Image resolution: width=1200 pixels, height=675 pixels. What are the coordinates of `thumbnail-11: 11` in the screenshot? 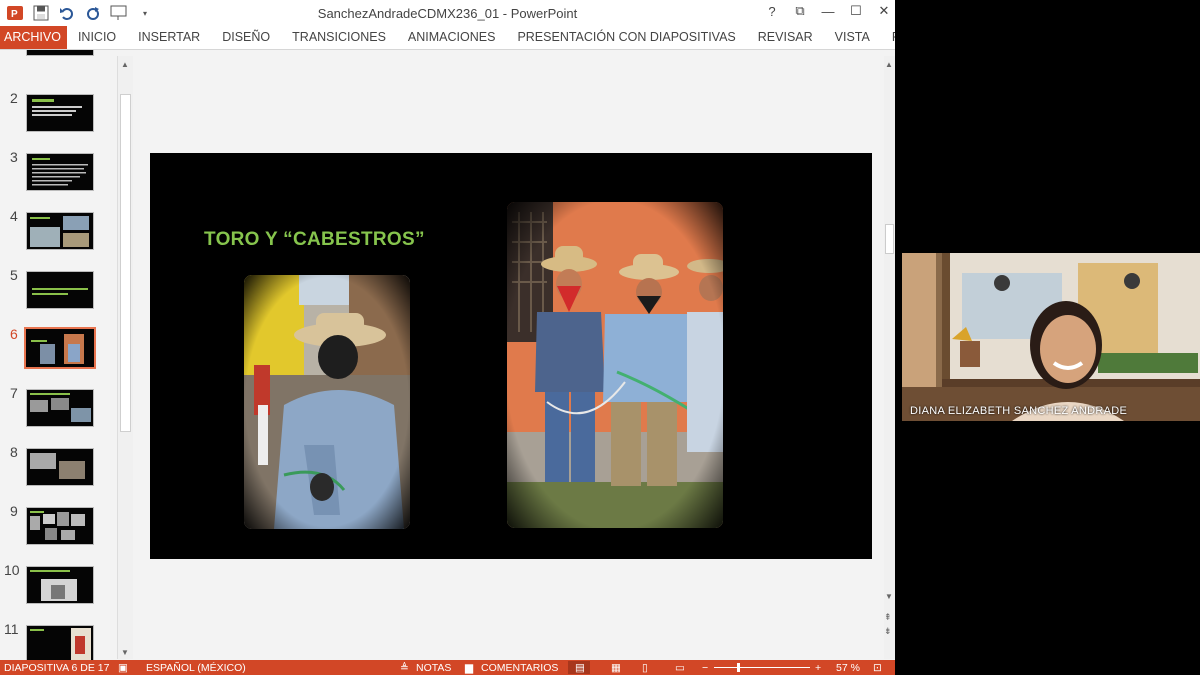 It's located at (59, 640).